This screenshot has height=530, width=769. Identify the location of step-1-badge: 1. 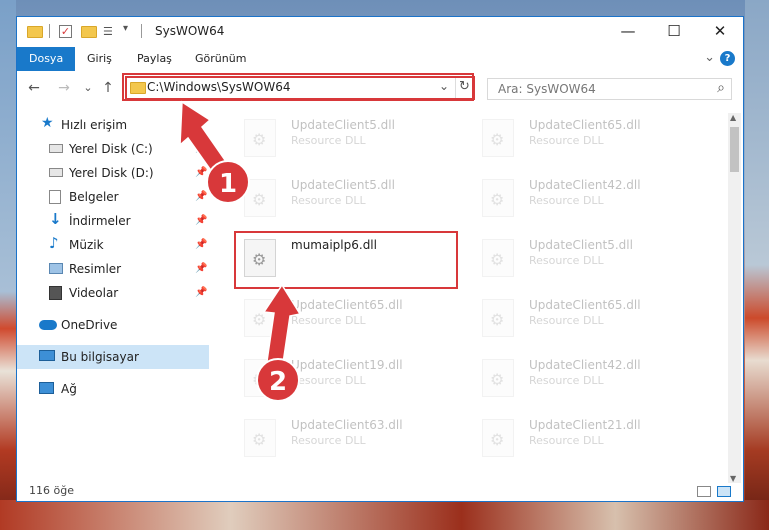
(228, 182).